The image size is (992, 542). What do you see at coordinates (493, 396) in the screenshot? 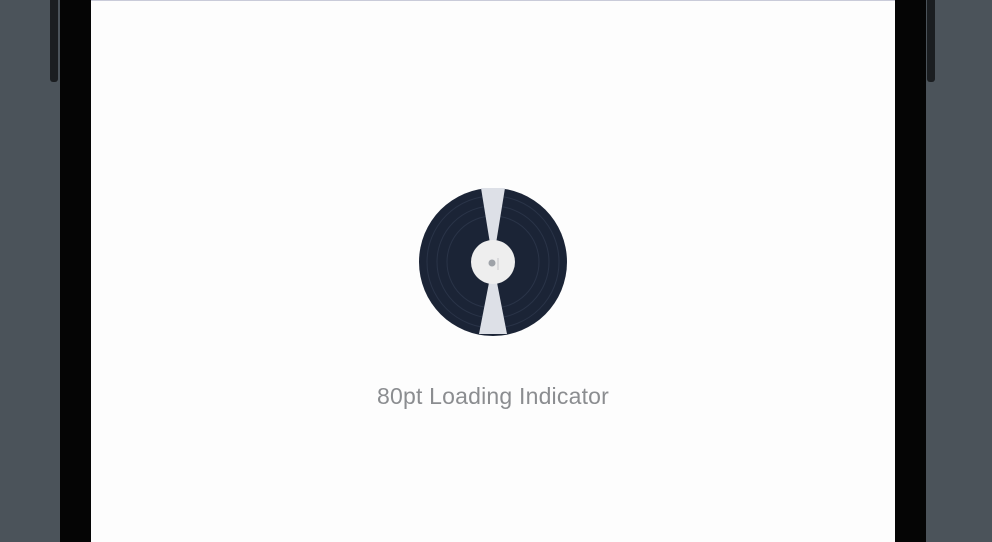
I see `loader-caption: 80pt Loading Indicator` at bounding box center [493, 396].